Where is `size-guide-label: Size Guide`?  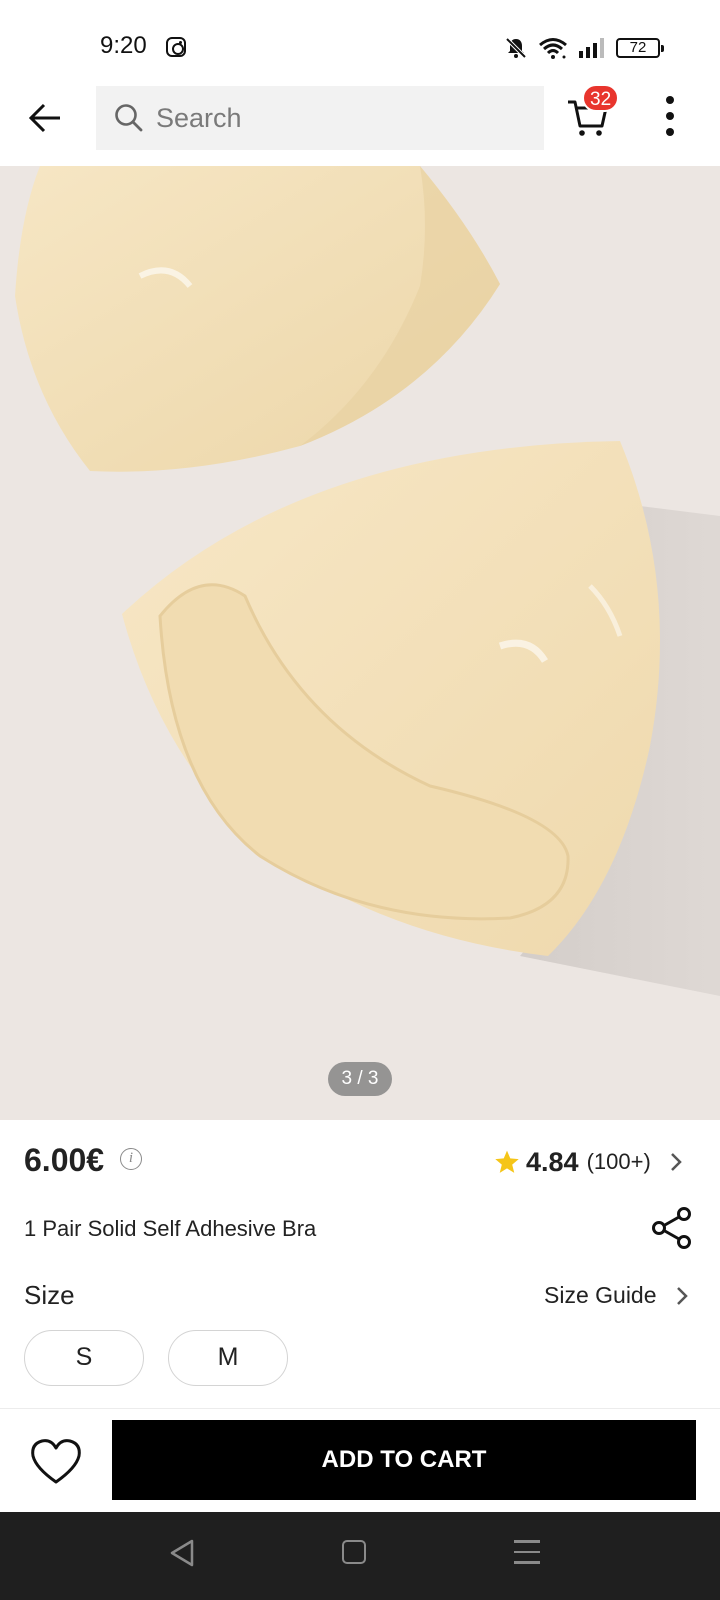
size-guide-label: Size Guide is located at coordinates (600, 1295).